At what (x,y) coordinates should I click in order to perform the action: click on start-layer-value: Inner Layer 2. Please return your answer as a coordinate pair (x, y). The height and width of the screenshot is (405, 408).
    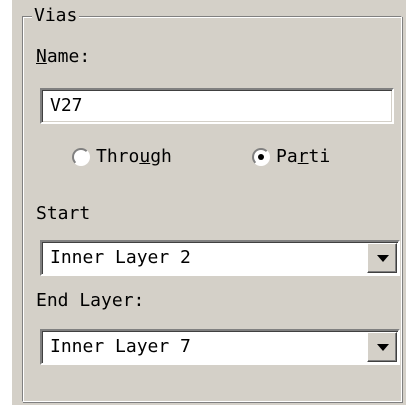
    Looking at the image, I should click on (120, 257).